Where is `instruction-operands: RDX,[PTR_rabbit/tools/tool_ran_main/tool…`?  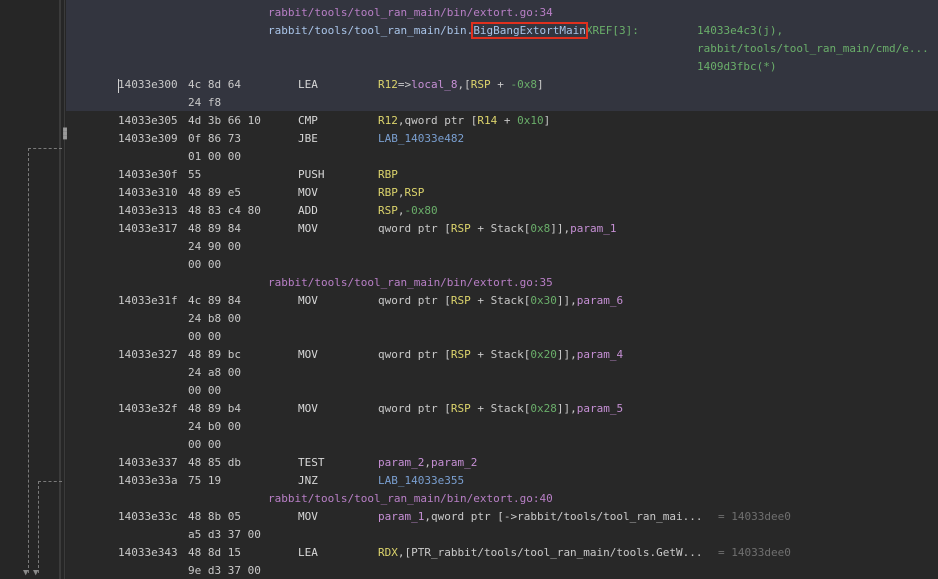 instruction-operands: RDX,[PTR_rabbit/tools/tool_ran_main/tool… is located at coordinates (540, 553).